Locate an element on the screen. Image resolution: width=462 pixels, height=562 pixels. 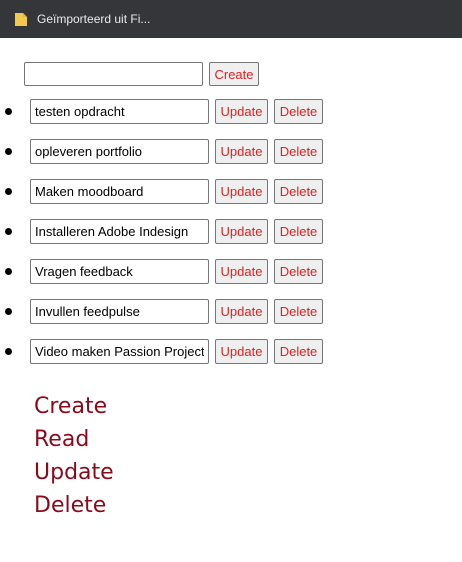
crud-word-update: Update is located at coordinates (74, 472).